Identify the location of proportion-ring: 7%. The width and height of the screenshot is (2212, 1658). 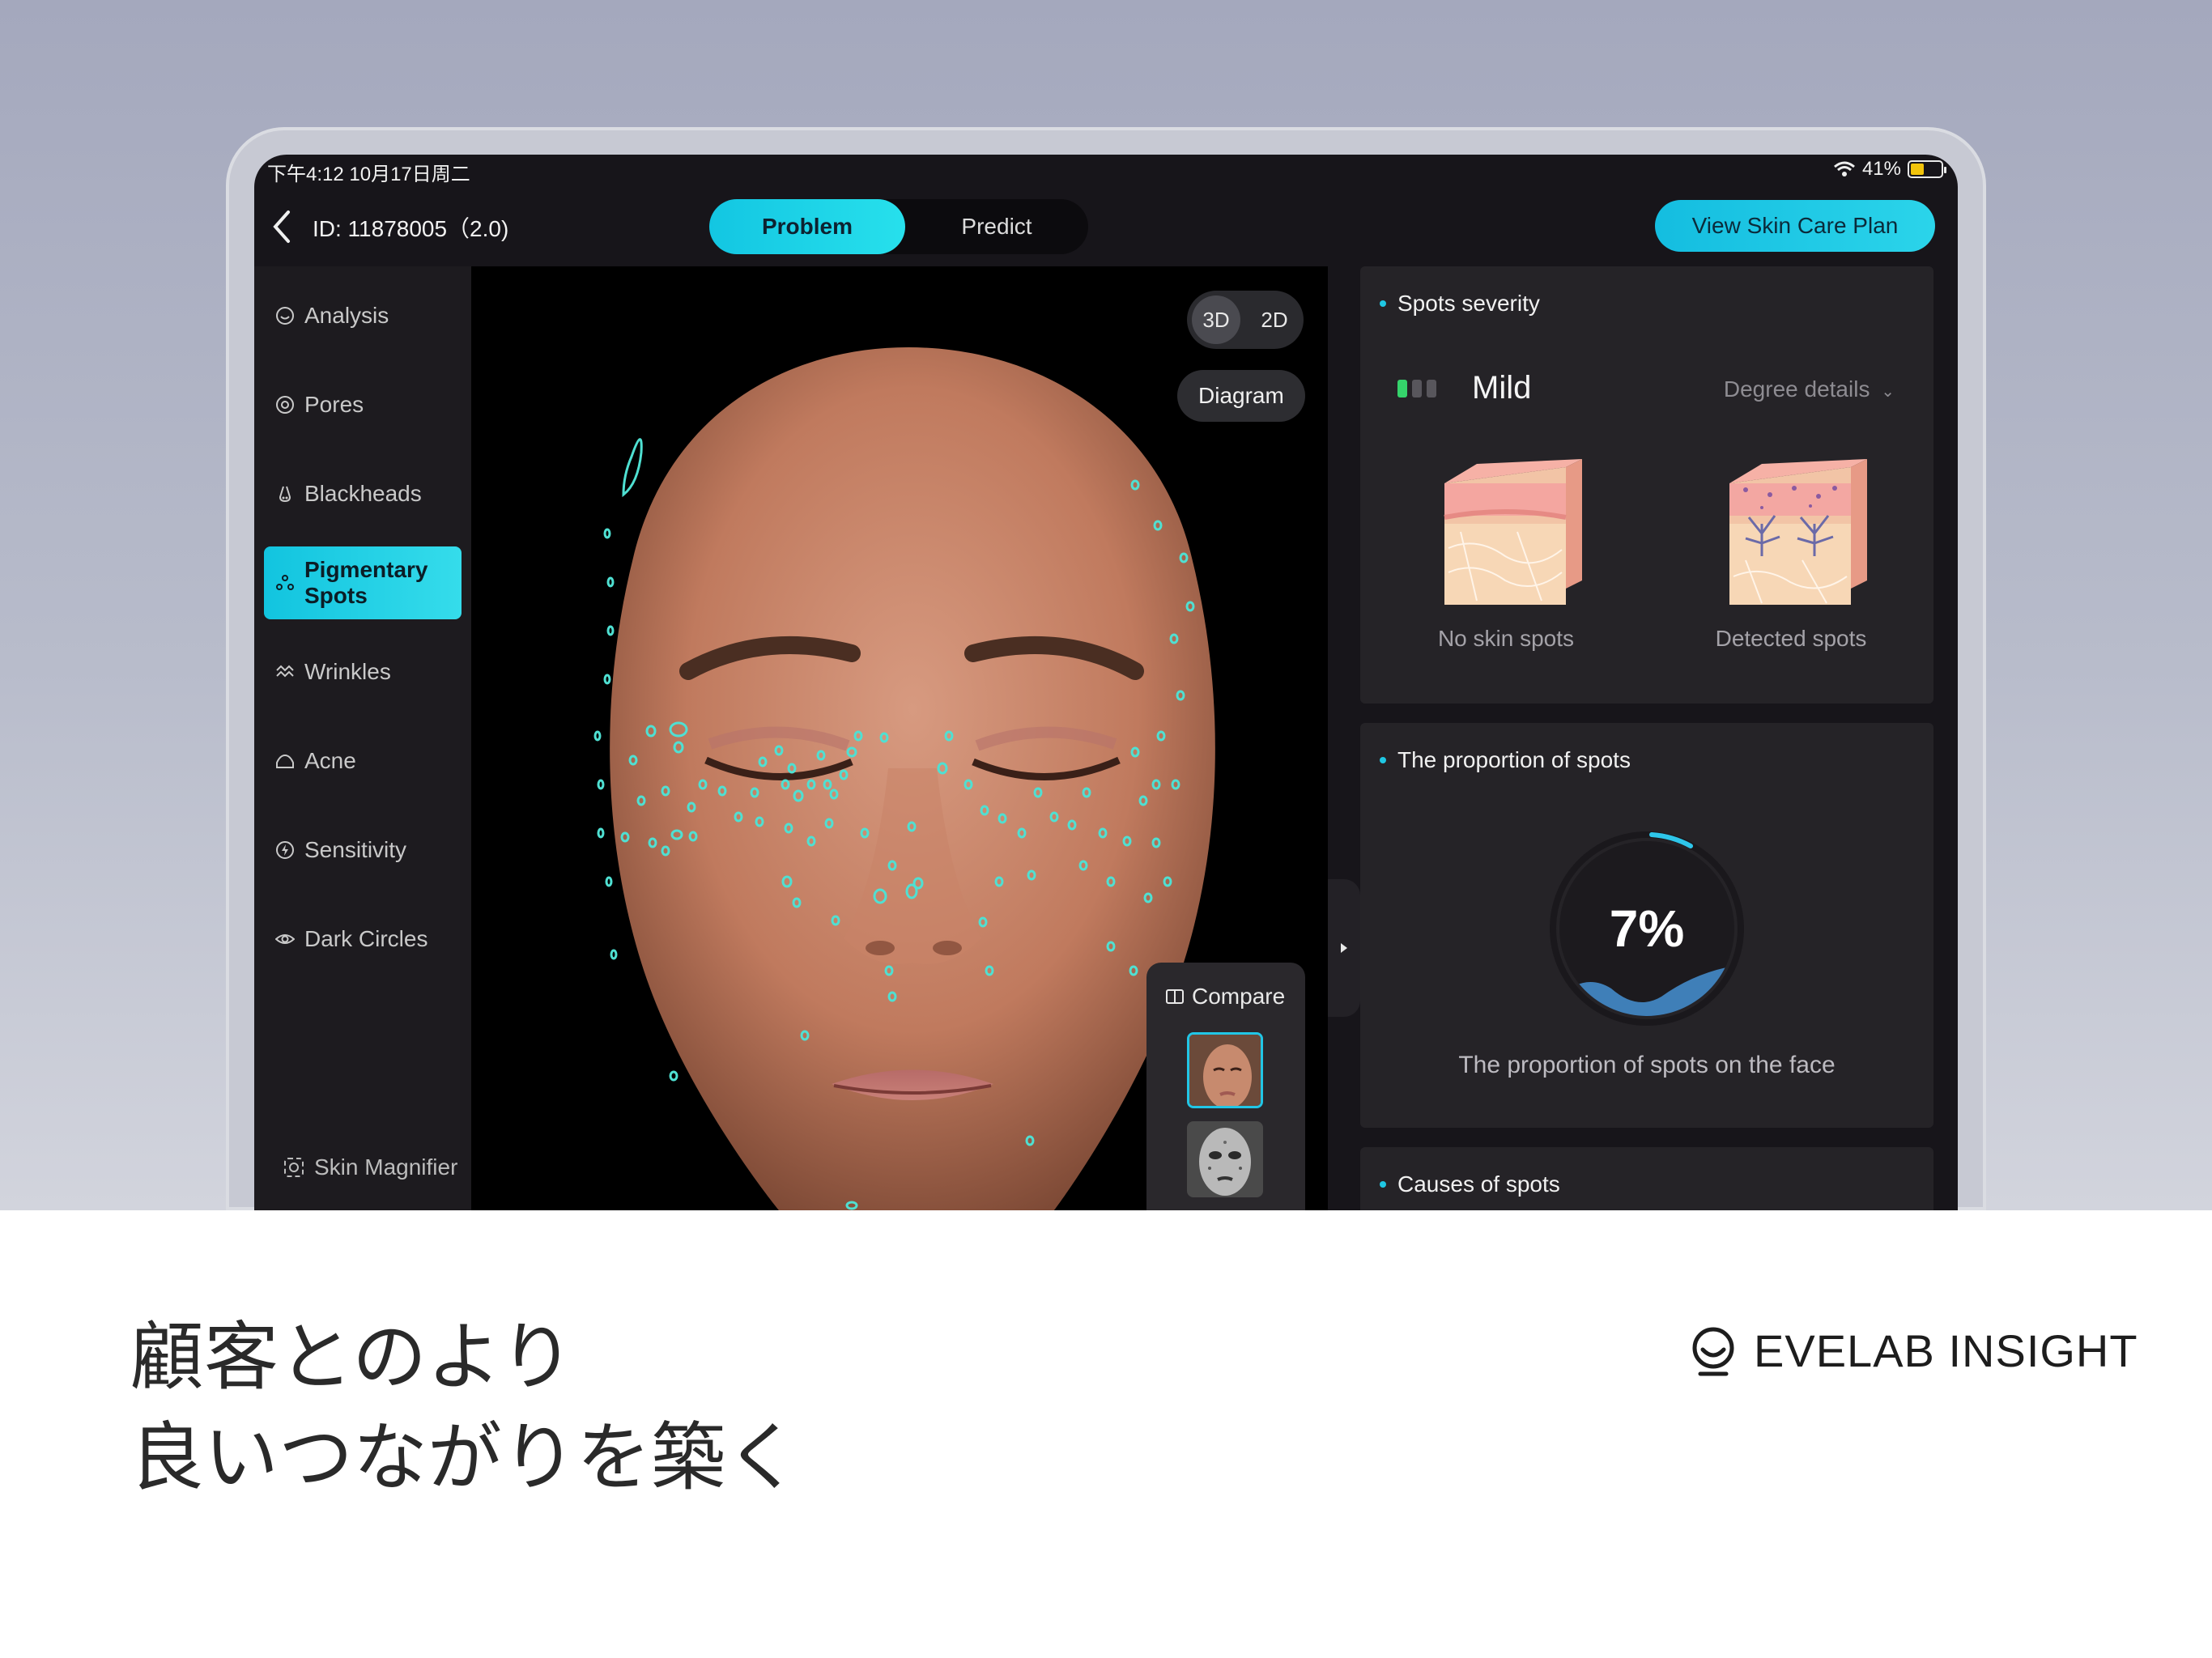
(1647, 928).